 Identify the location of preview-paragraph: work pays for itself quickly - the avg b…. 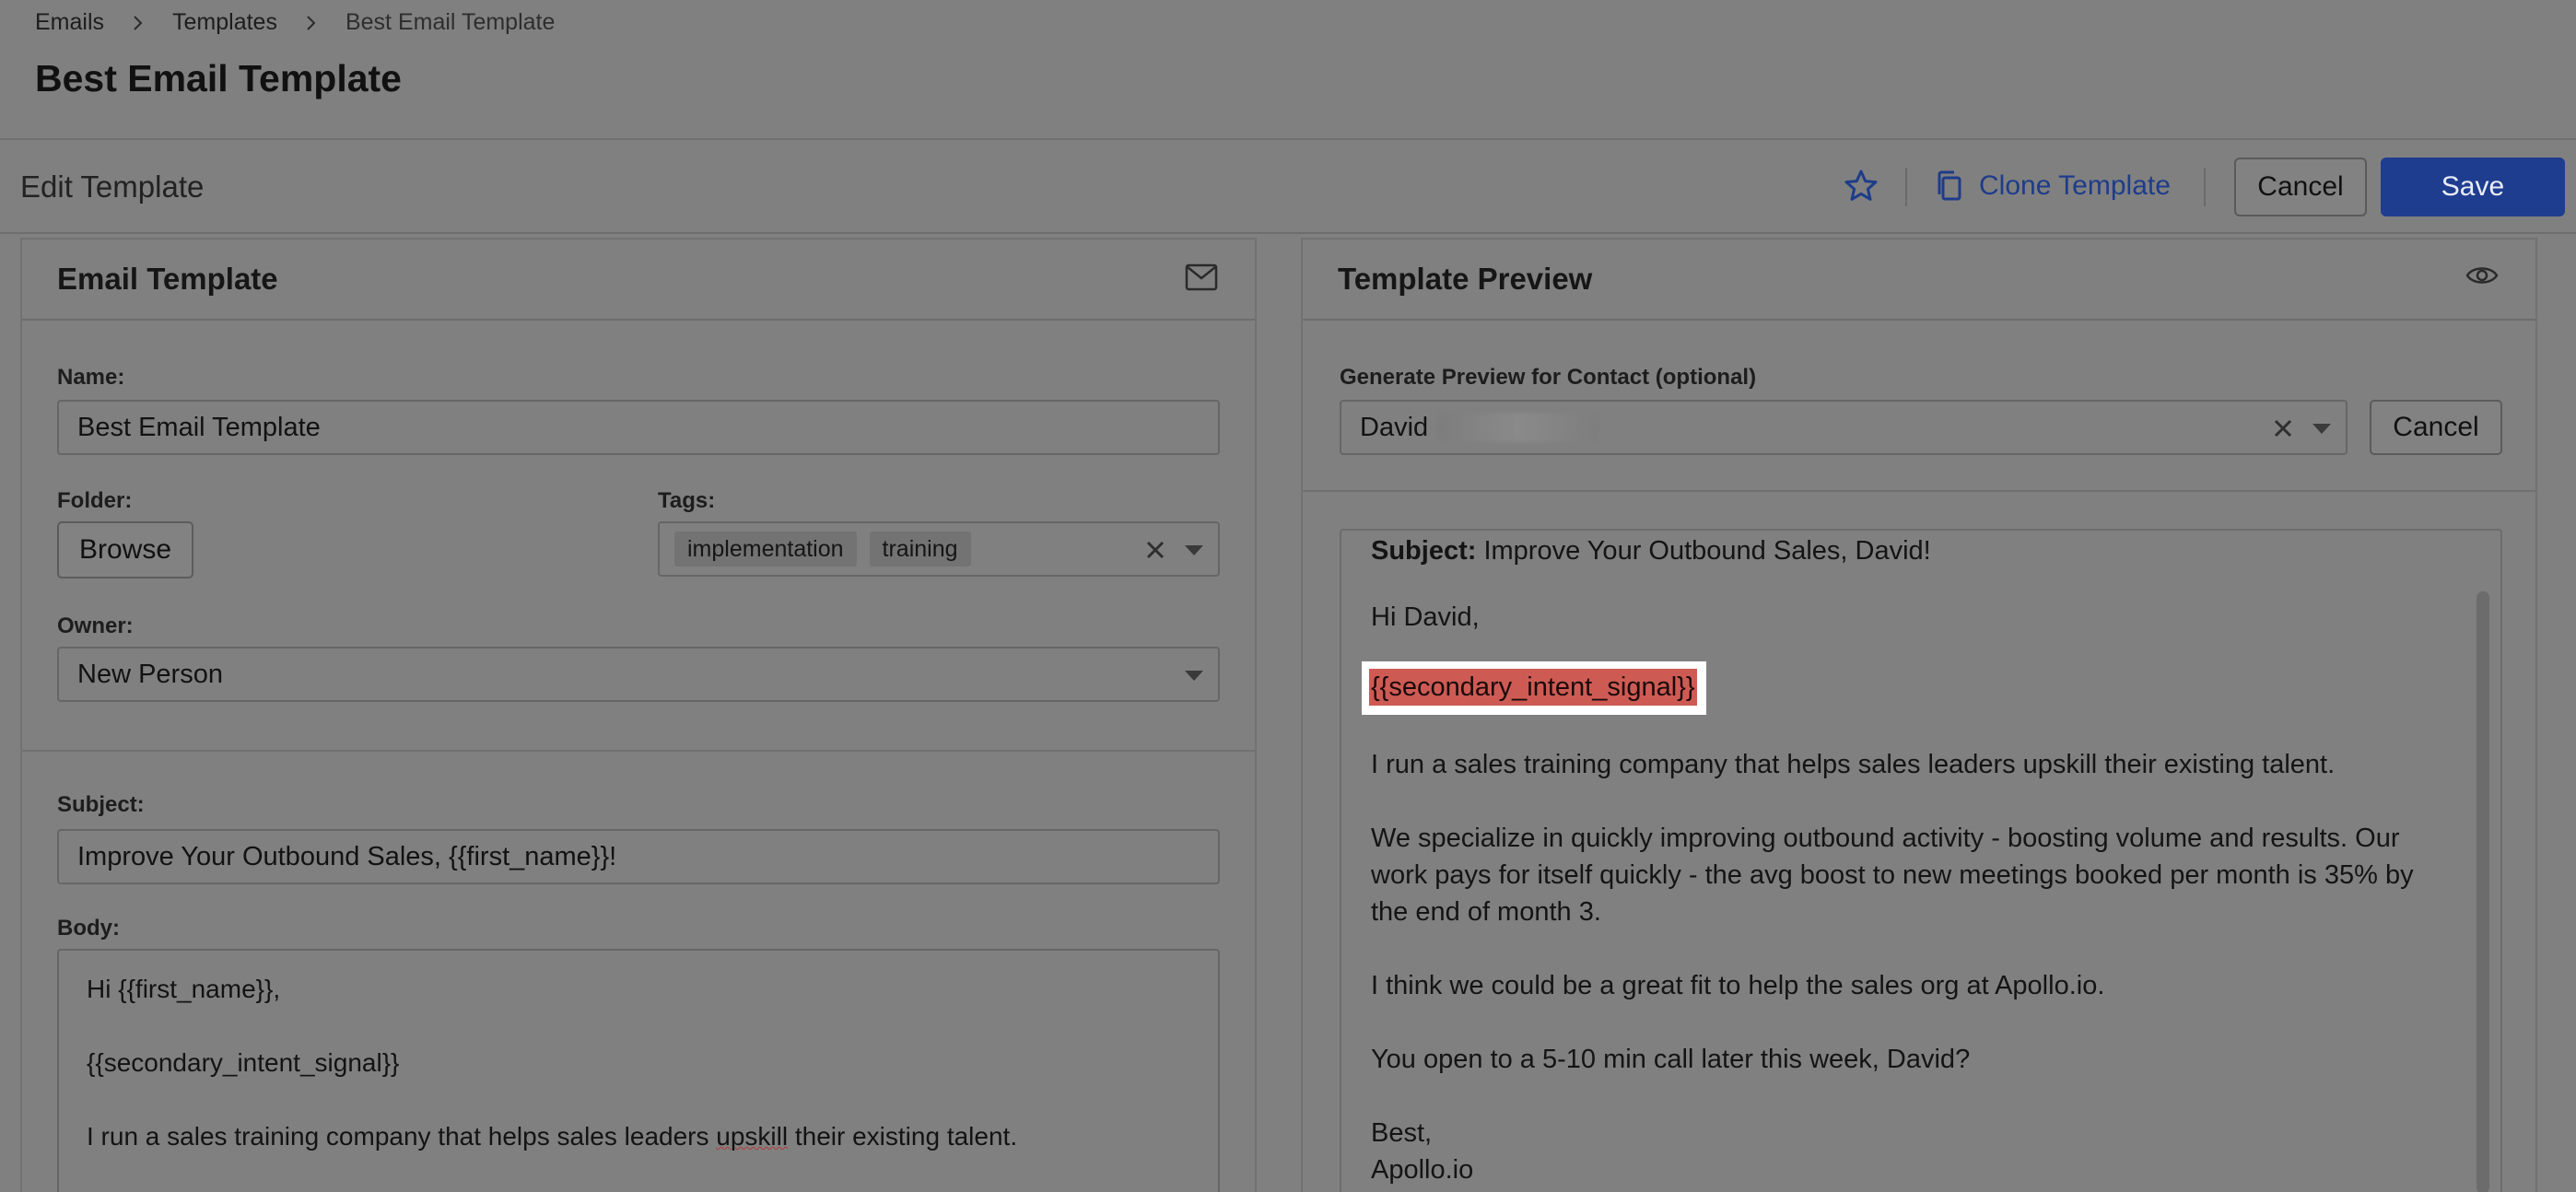
(1892, 875).